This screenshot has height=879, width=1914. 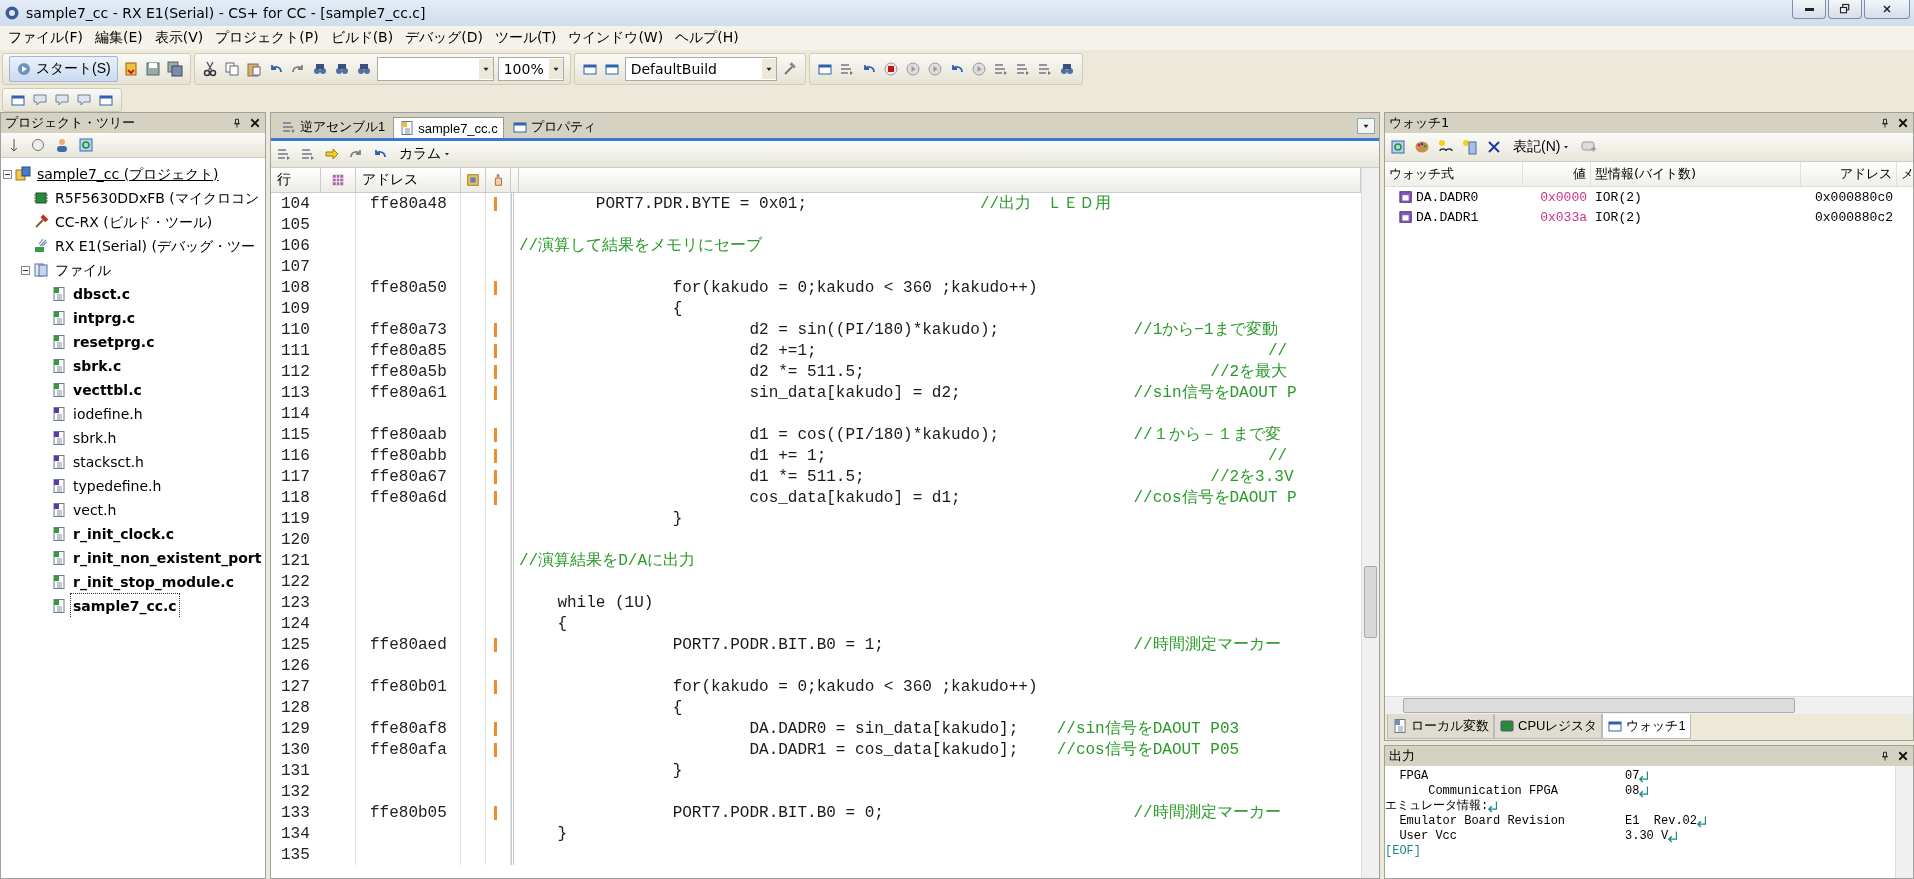 I want to click on output-value: E1 Rev.02, so click(x=1661, y=821).